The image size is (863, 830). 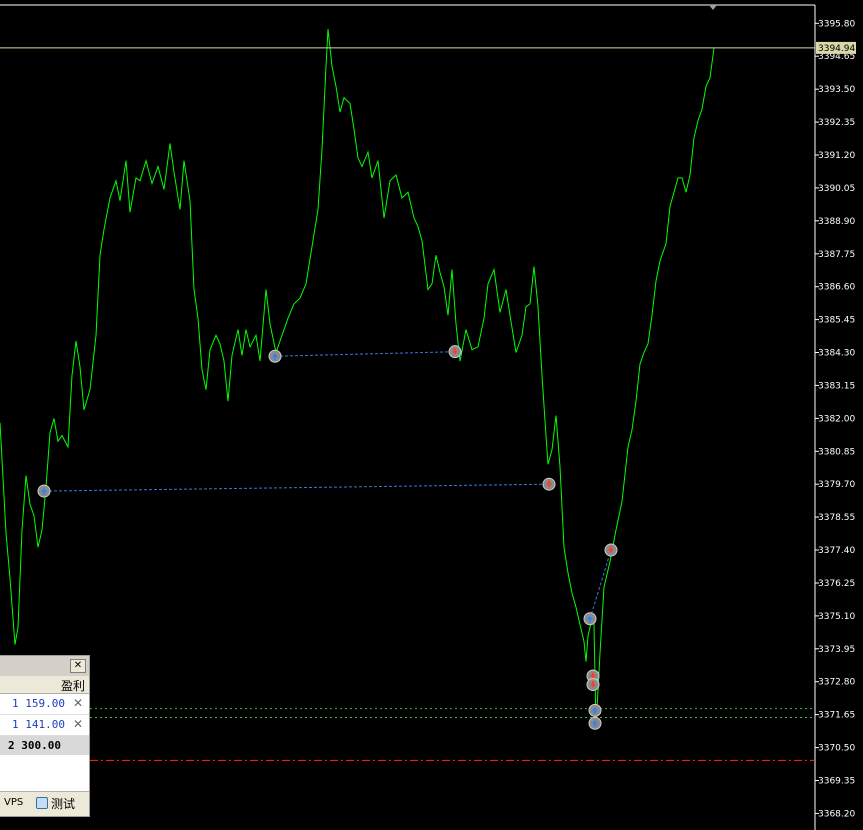 I want to click on y-tick-label: 3370.50, so click(x=836, y=749).